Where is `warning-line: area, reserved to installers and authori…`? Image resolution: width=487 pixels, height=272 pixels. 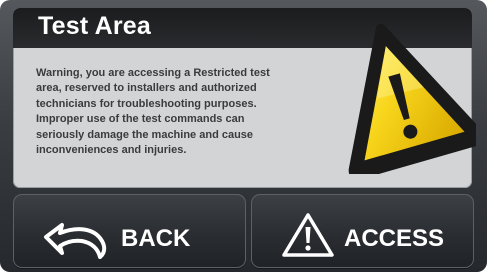 warning-line: area, reserved to installers and authori… is located at coordinates (146, 88).